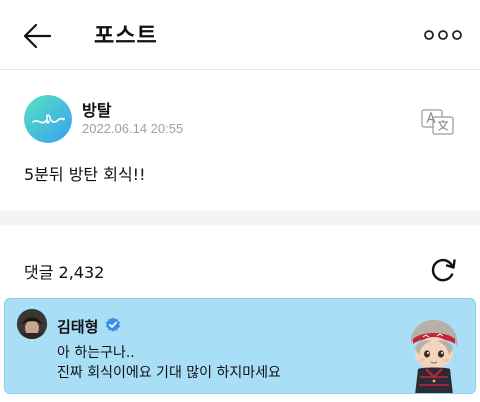  Describe the element at coordinates (434, 356) in the screenshot. I see `character-sticker-icon` at that location.